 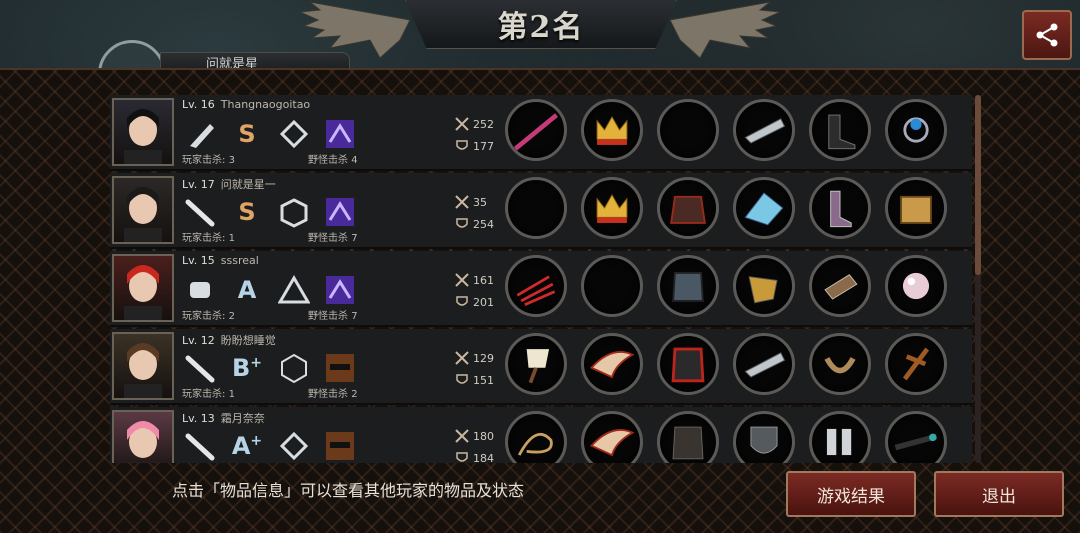 I want to click on grade-badge: A, so click(x=247, y=290).